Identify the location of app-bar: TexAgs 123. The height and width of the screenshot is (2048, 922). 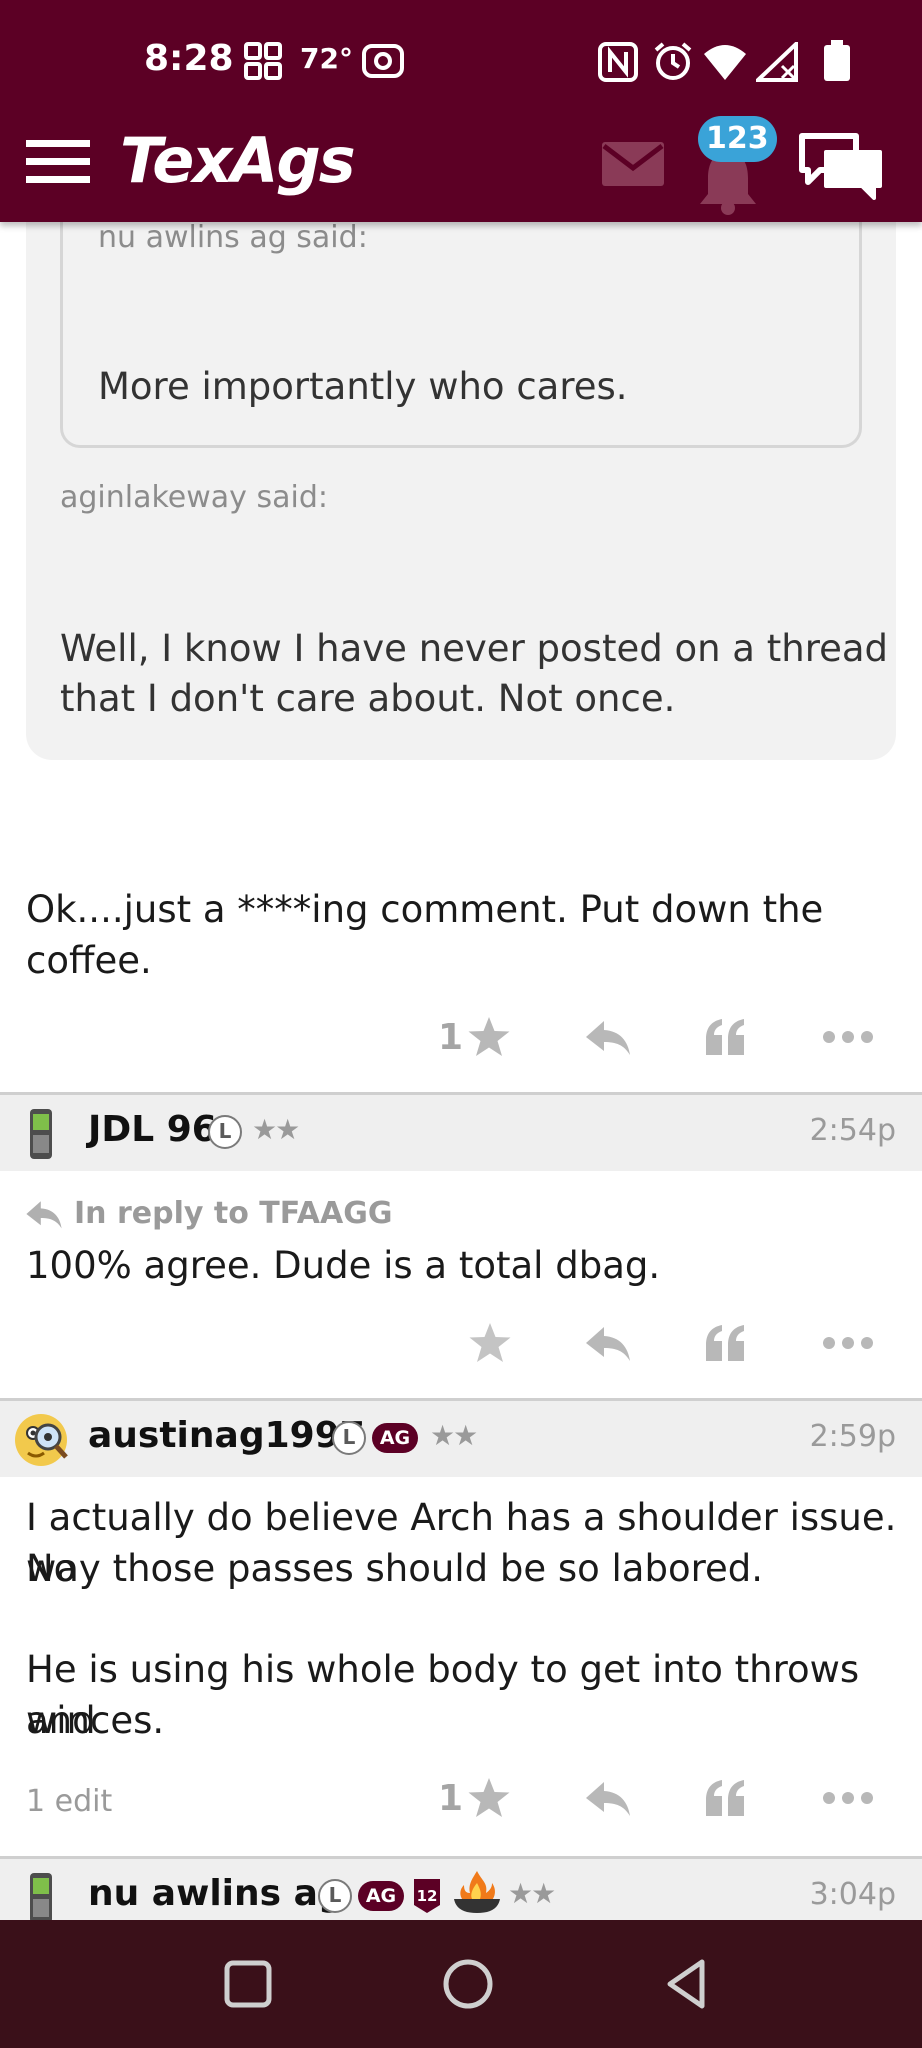
(461, 169).